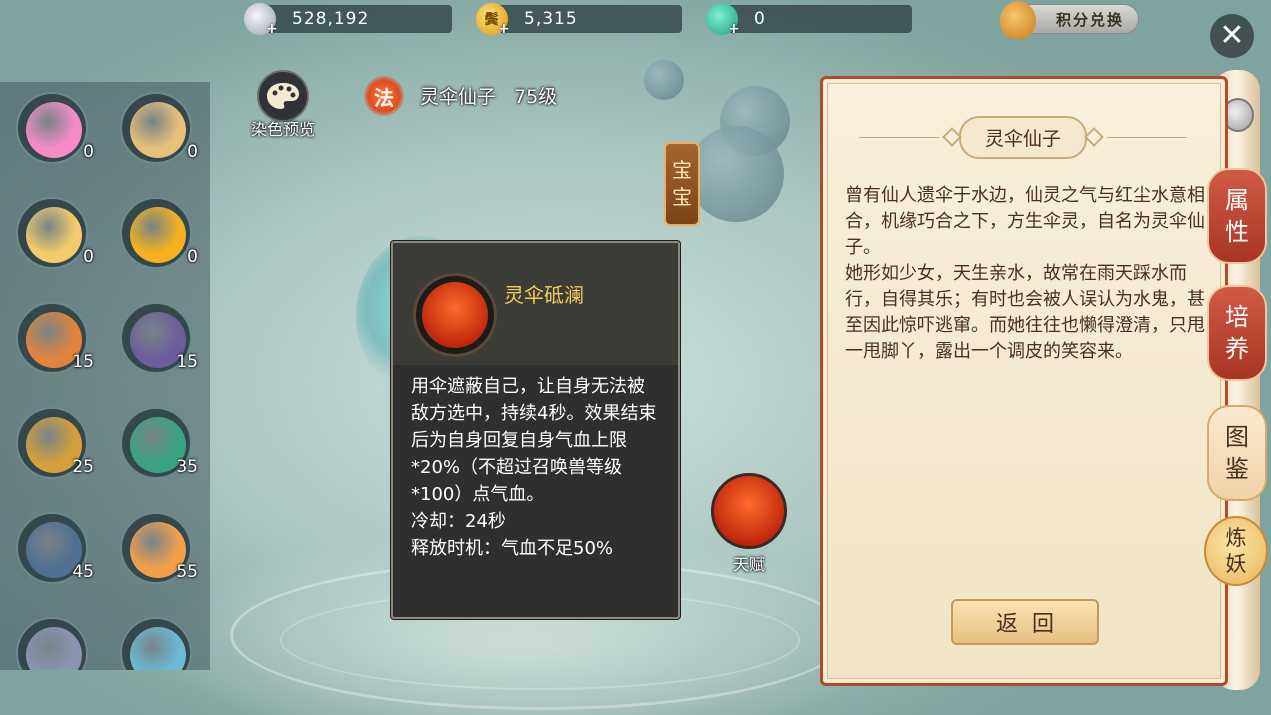 Image resolution: width=1271 pixels, height=715 pixels. What do you see at coordinates (1237, 437) in the screenshot?
I see `tab-codex-char-1: 图` at bounding box center [1237, 437].